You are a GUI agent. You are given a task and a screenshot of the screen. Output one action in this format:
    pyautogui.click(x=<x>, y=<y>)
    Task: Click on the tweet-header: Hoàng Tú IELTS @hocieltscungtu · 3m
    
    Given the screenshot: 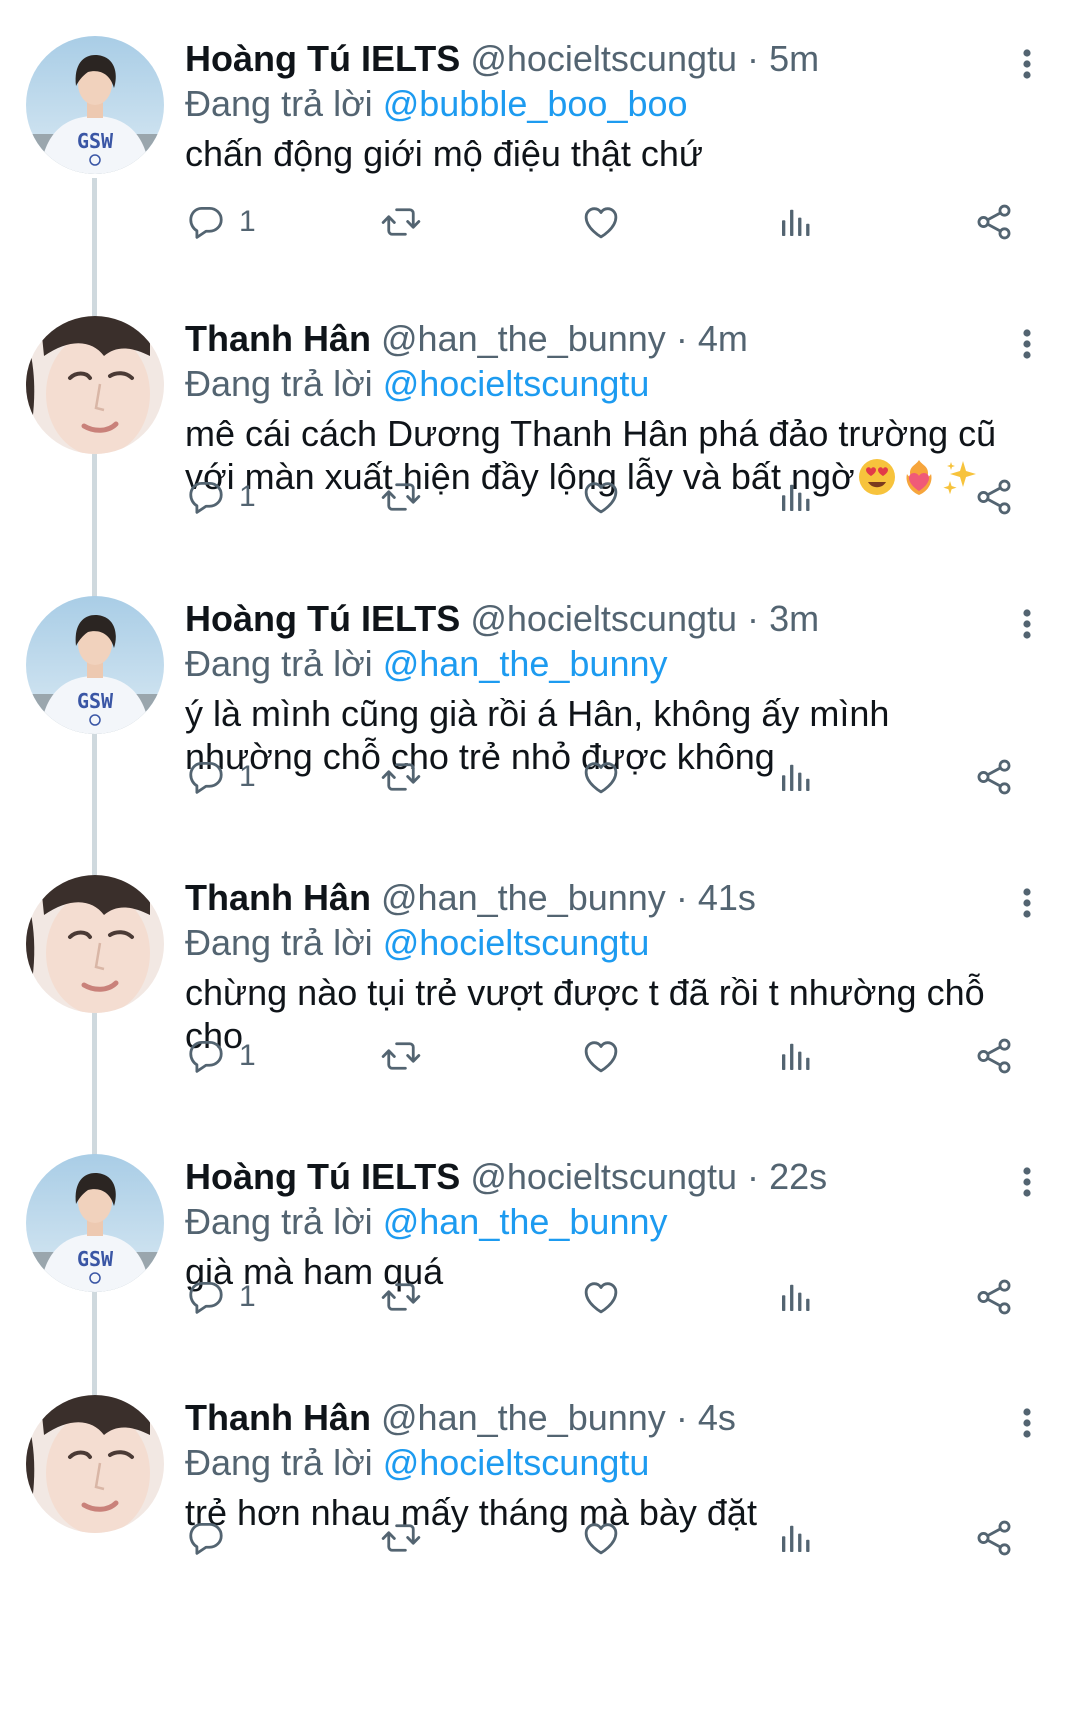 What is the action you would take?
    pyautogui.click(x=605, y=619)
    